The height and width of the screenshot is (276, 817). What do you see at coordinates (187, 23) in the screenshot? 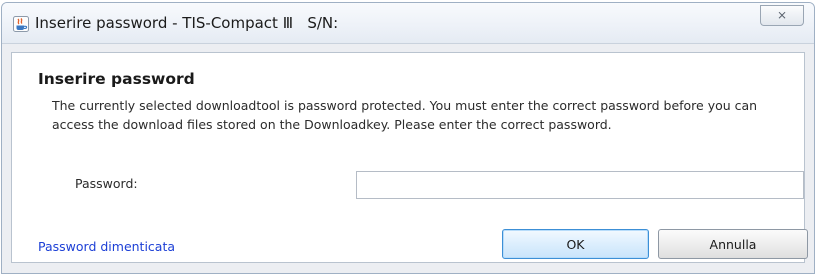
I see `window-title: Inserire password - TIS-Compact Ⅲ S/N:` at bounding box center [187, 23].